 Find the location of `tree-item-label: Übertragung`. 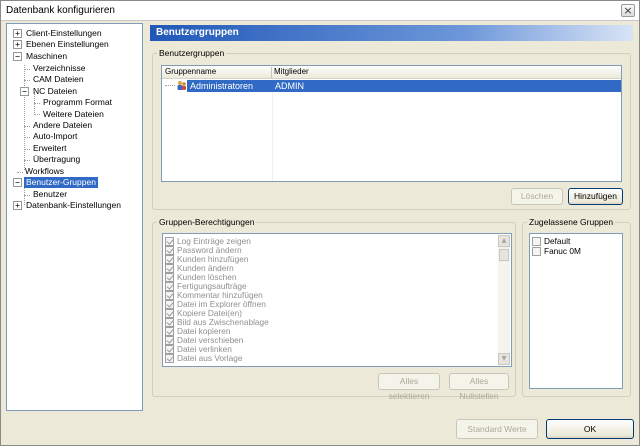

tree-item-label: Übertragung is located at coordinates (57, 159).